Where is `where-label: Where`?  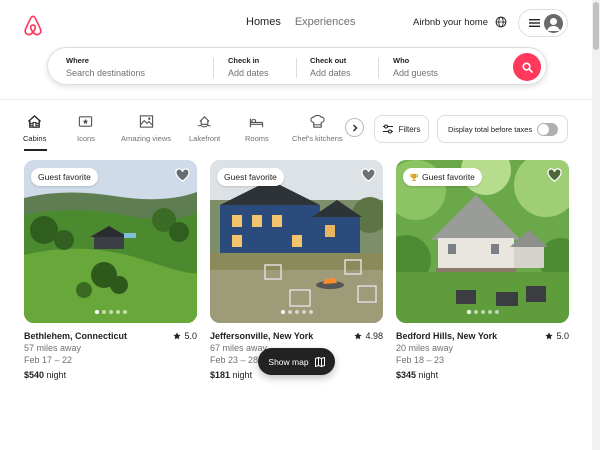
where-label: Where is located at coordinates (77, 60).